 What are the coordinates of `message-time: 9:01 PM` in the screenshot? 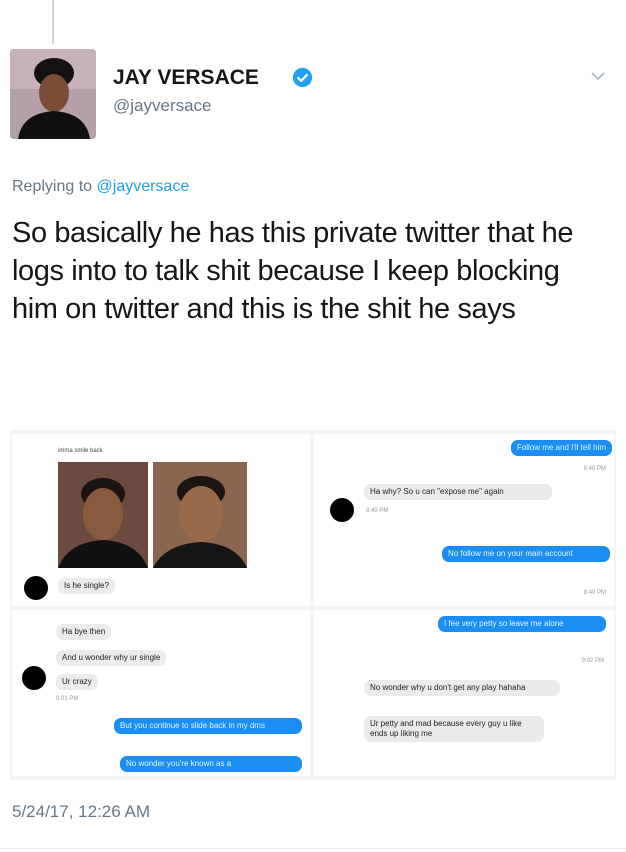 It's located at (67, 699).